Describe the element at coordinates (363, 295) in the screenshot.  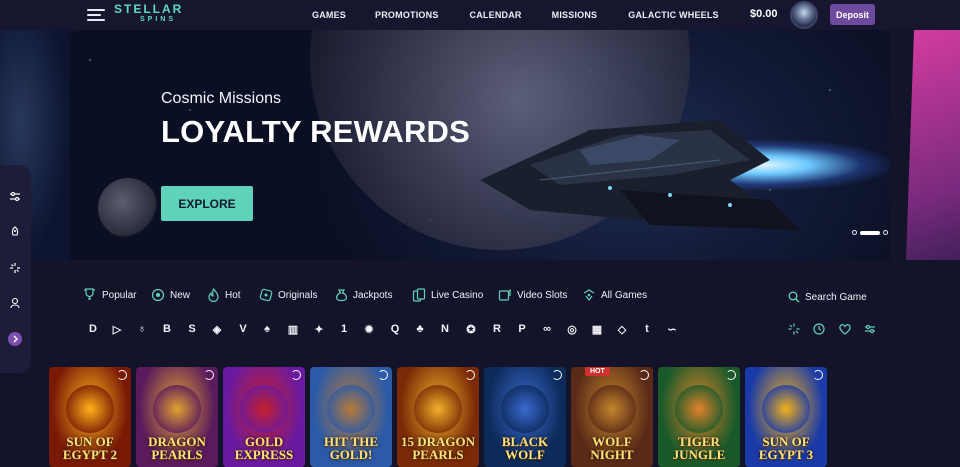
I see `category-jackpots: Jackpots` at that location.